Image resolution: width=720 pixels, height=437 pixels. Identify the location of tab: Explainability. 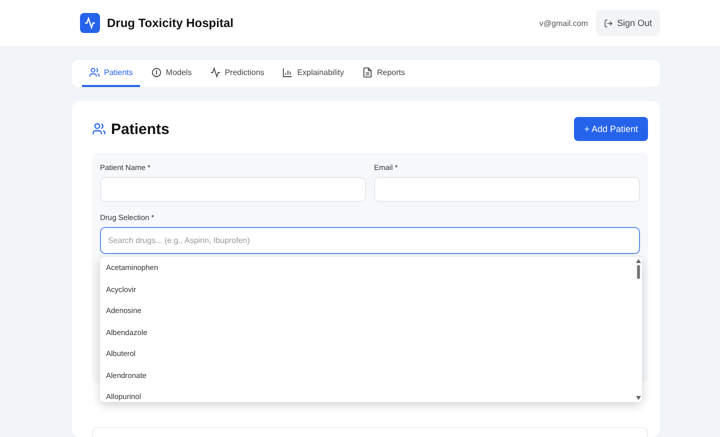
(313, 73).